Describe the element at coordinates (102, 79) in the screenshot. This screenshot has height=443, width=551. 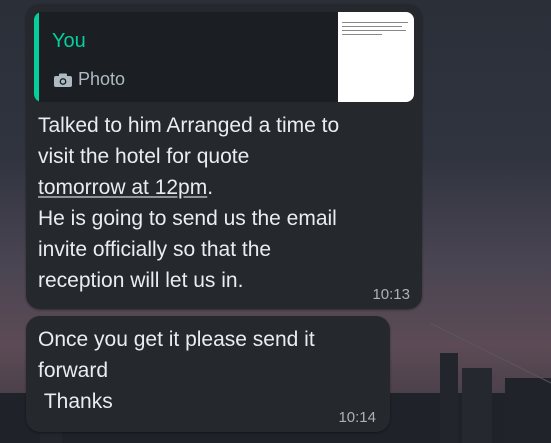
I see `reply-type-label: Photo` at that location.